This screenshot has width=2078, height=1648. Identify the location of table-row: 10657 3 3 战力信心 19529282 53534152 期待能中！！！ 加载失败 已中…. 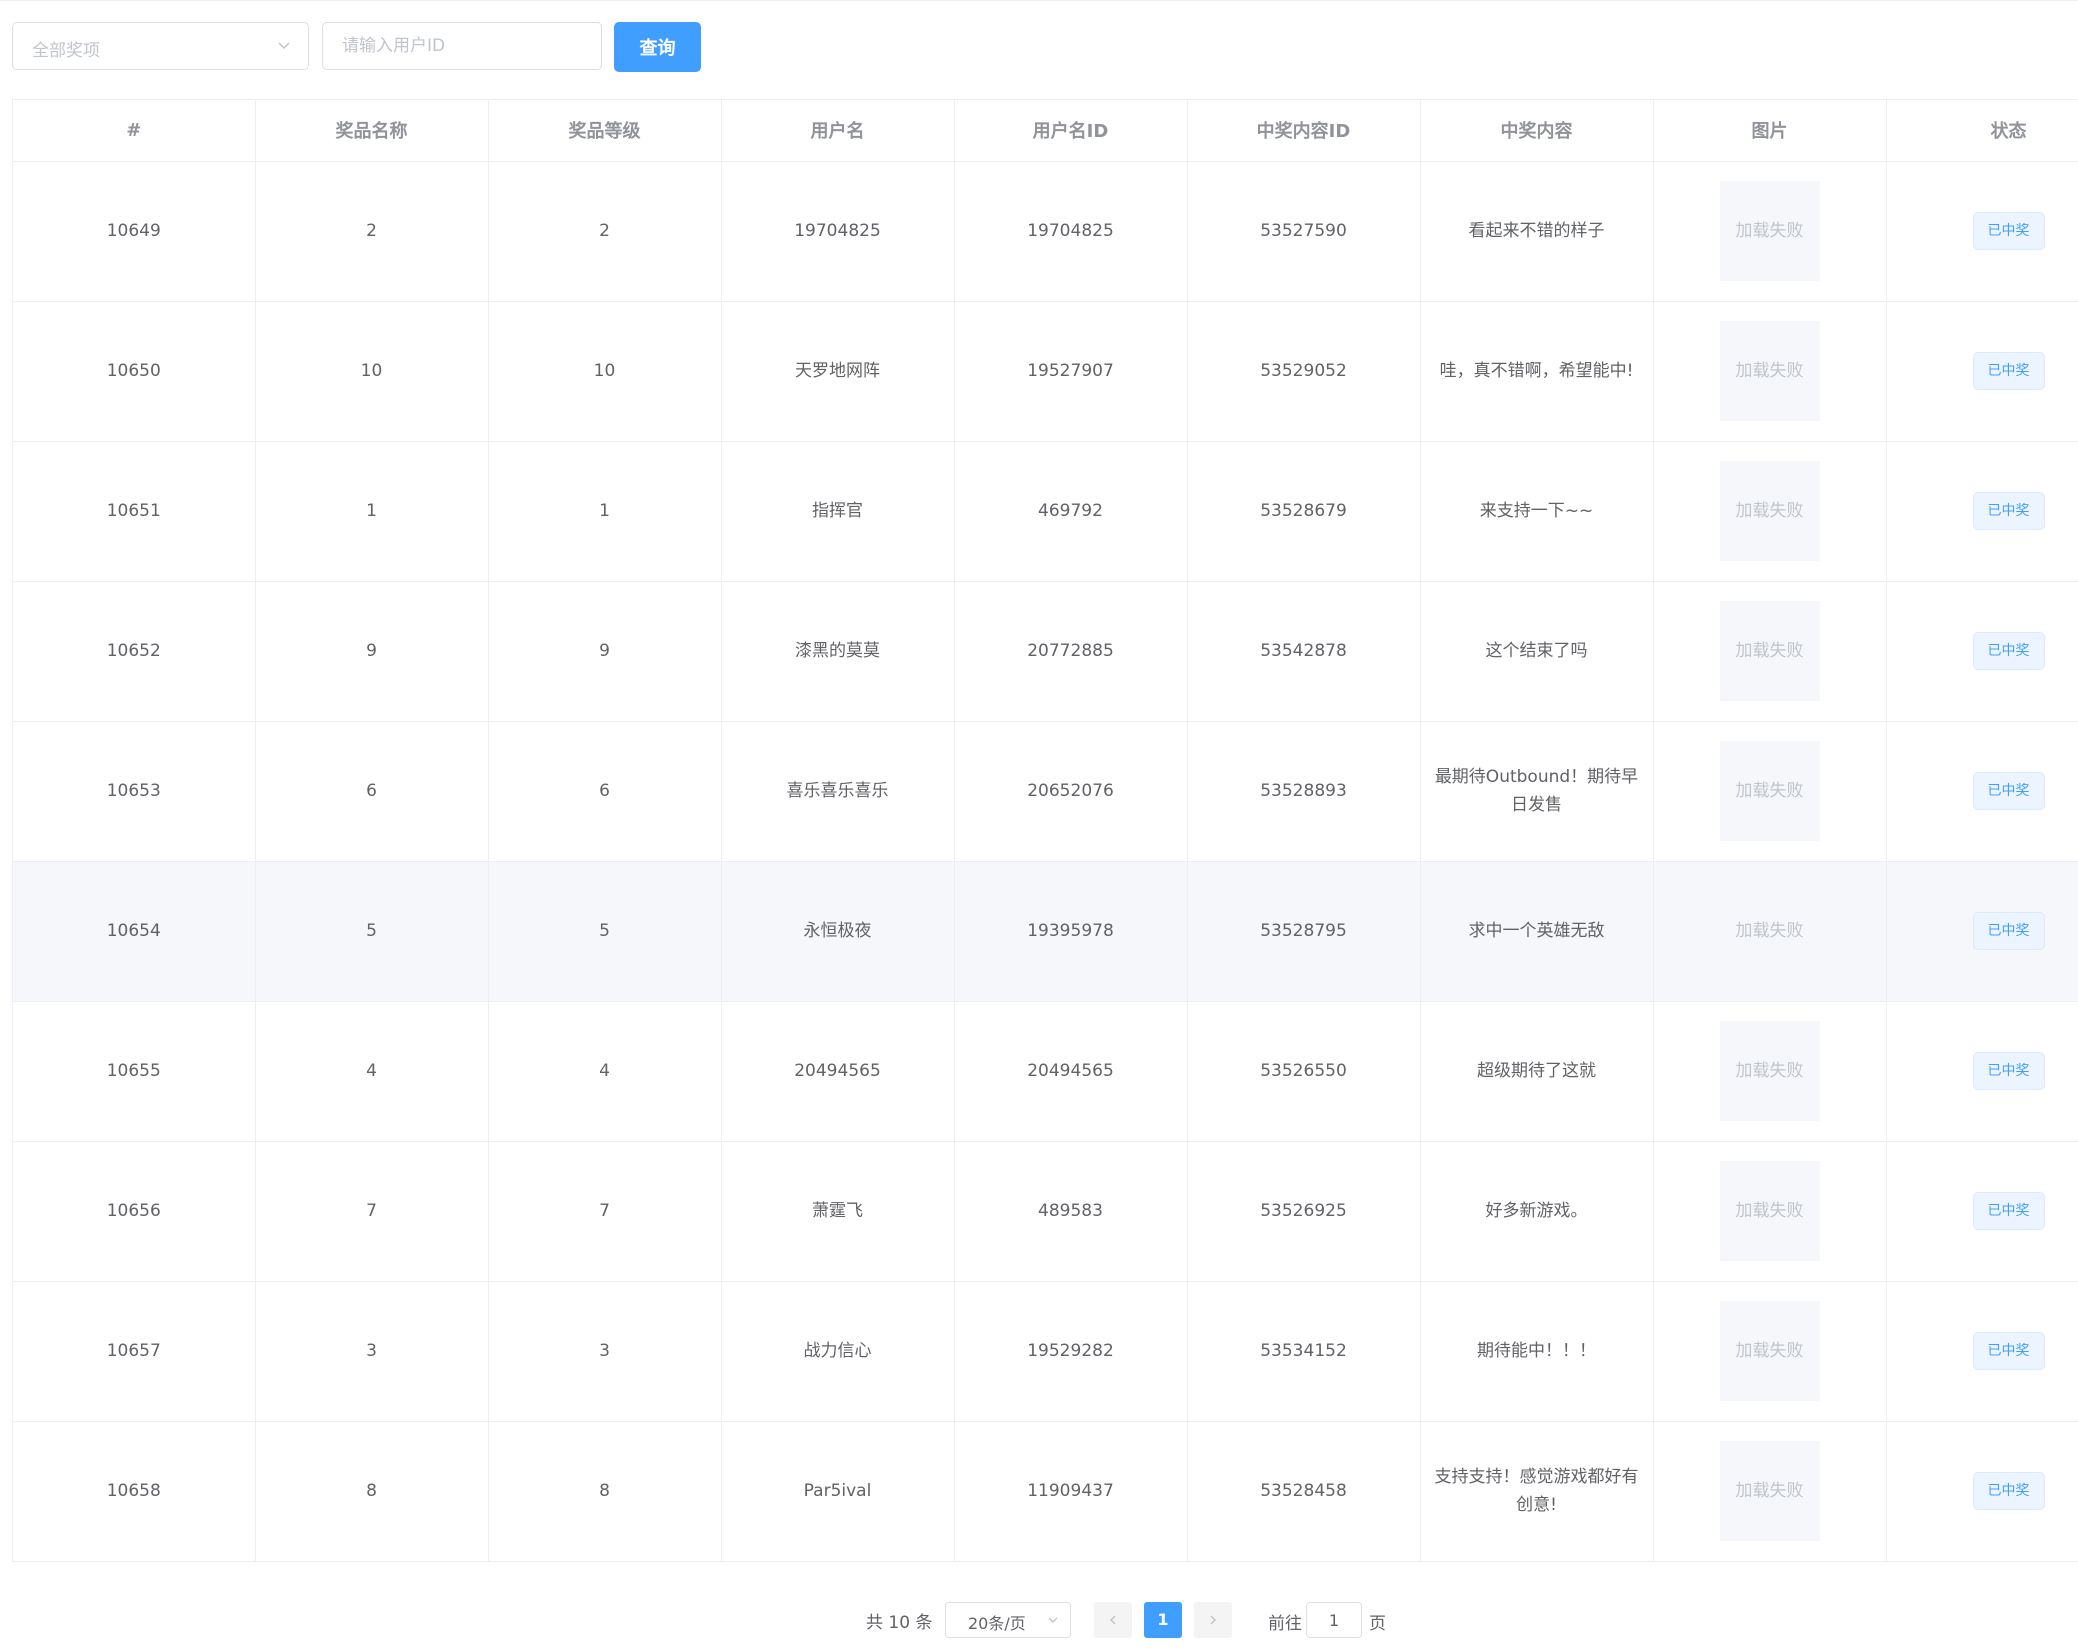
(1045, 1351).